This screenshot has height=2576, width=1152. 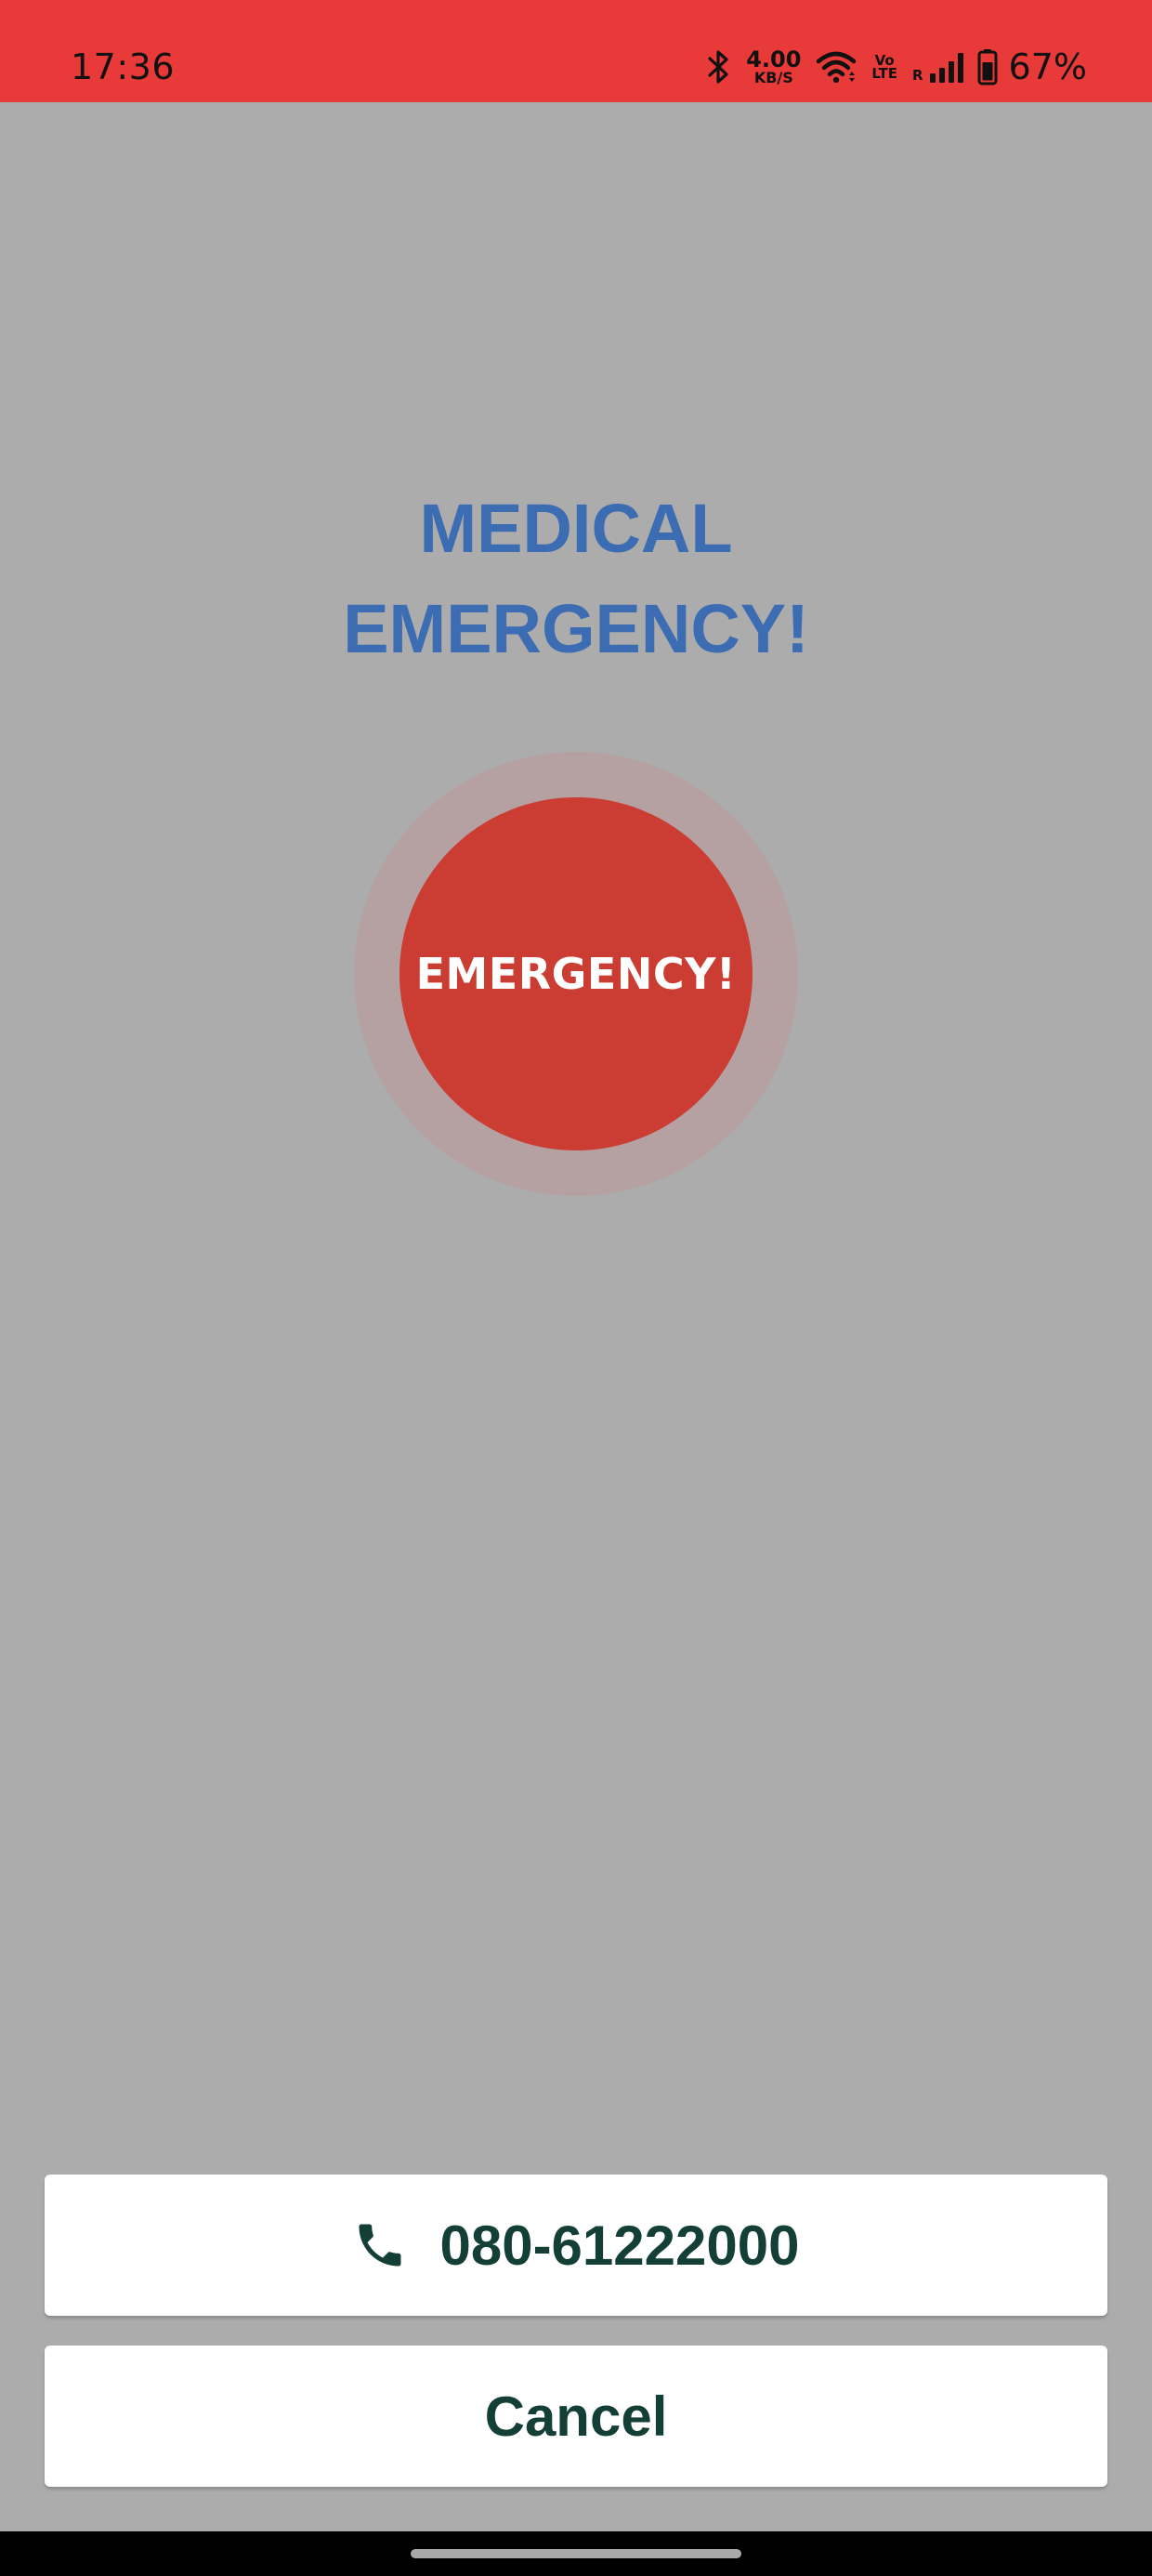 What do you see at coordinates (719, 67) in the screenshot?
I see `bluetooth-icon` at bounding box center [719, 67].